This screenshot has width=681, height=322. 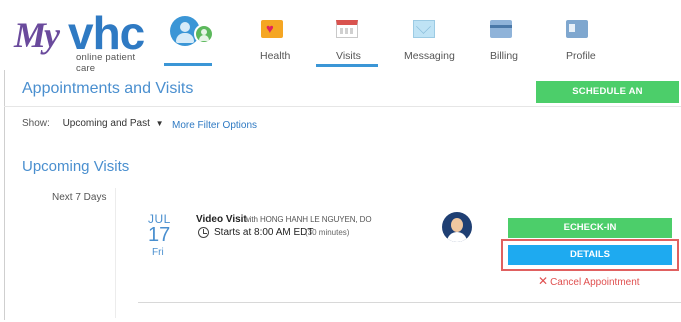 What do you see at coordinates (429, 56) in the screenshot?
I see `nav-messaging-label: Messaging` at bounding box center [429, 56].